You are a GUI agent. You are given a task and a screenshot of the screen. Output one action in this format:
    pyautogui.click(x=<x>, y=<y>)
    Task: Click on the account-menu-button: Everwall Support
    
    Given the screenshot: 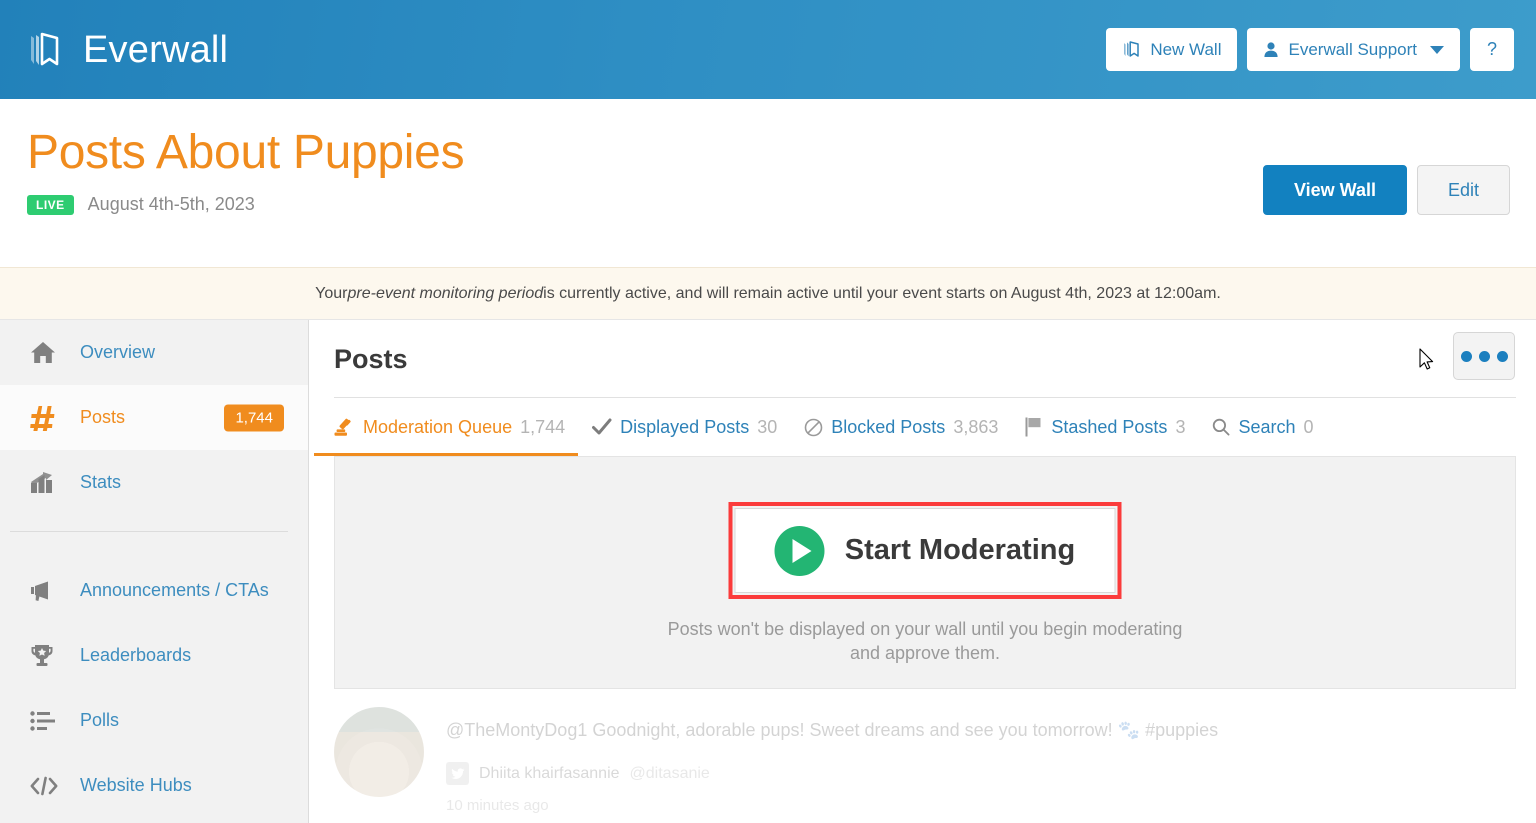 What is the action you would take?
    pyautogui.click(x=1353, y=49)
    